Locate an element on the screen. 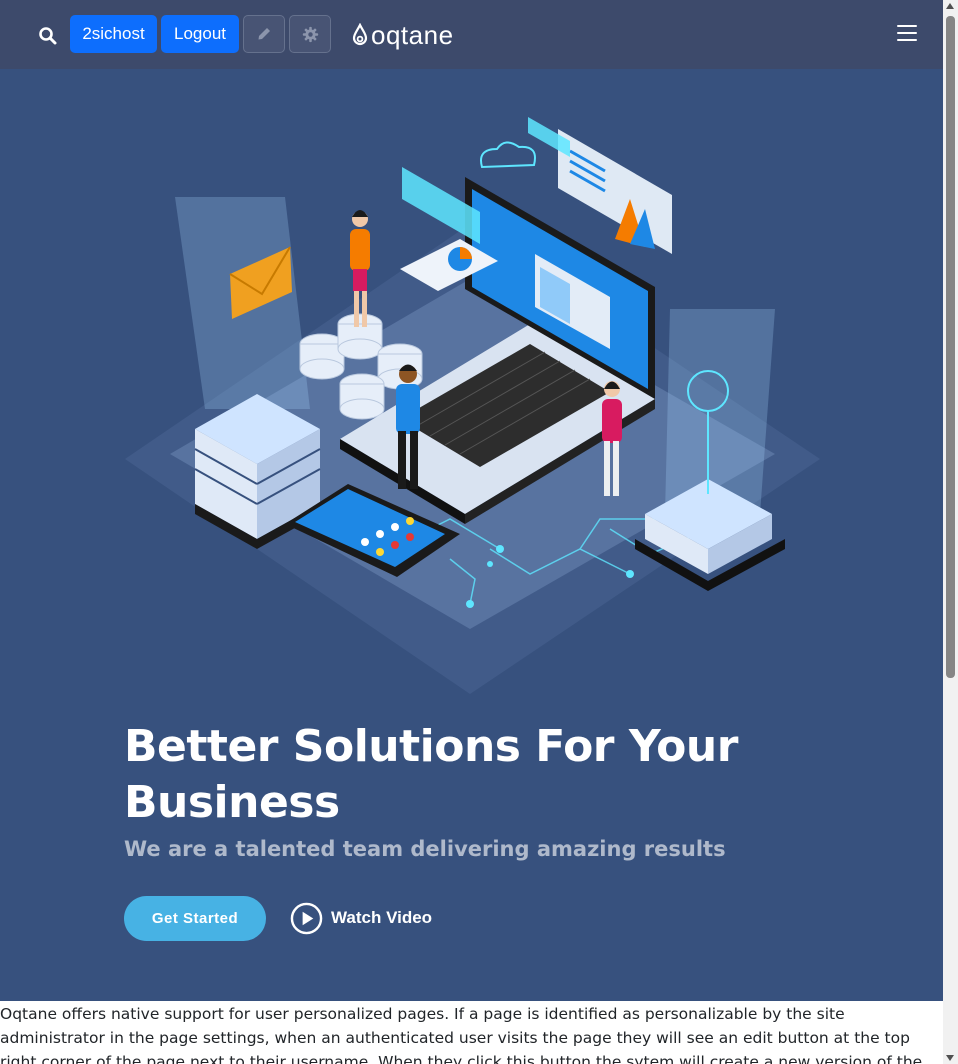 The image size is (958, 1064). hamburger-icon is located at coordinates (907, 33).